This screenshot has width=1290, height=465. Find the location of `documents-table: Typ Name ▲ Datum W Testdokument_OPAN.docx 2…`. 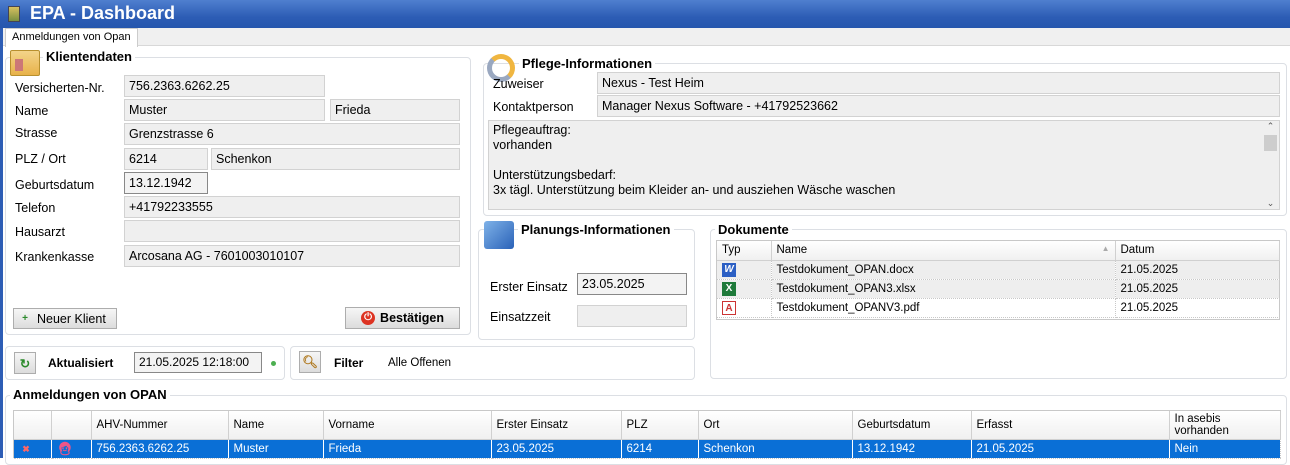

documents-table: Typ Name ▲ Datum W Testdokument_OPAN.docx 2… is located at coordinates (998, 279).